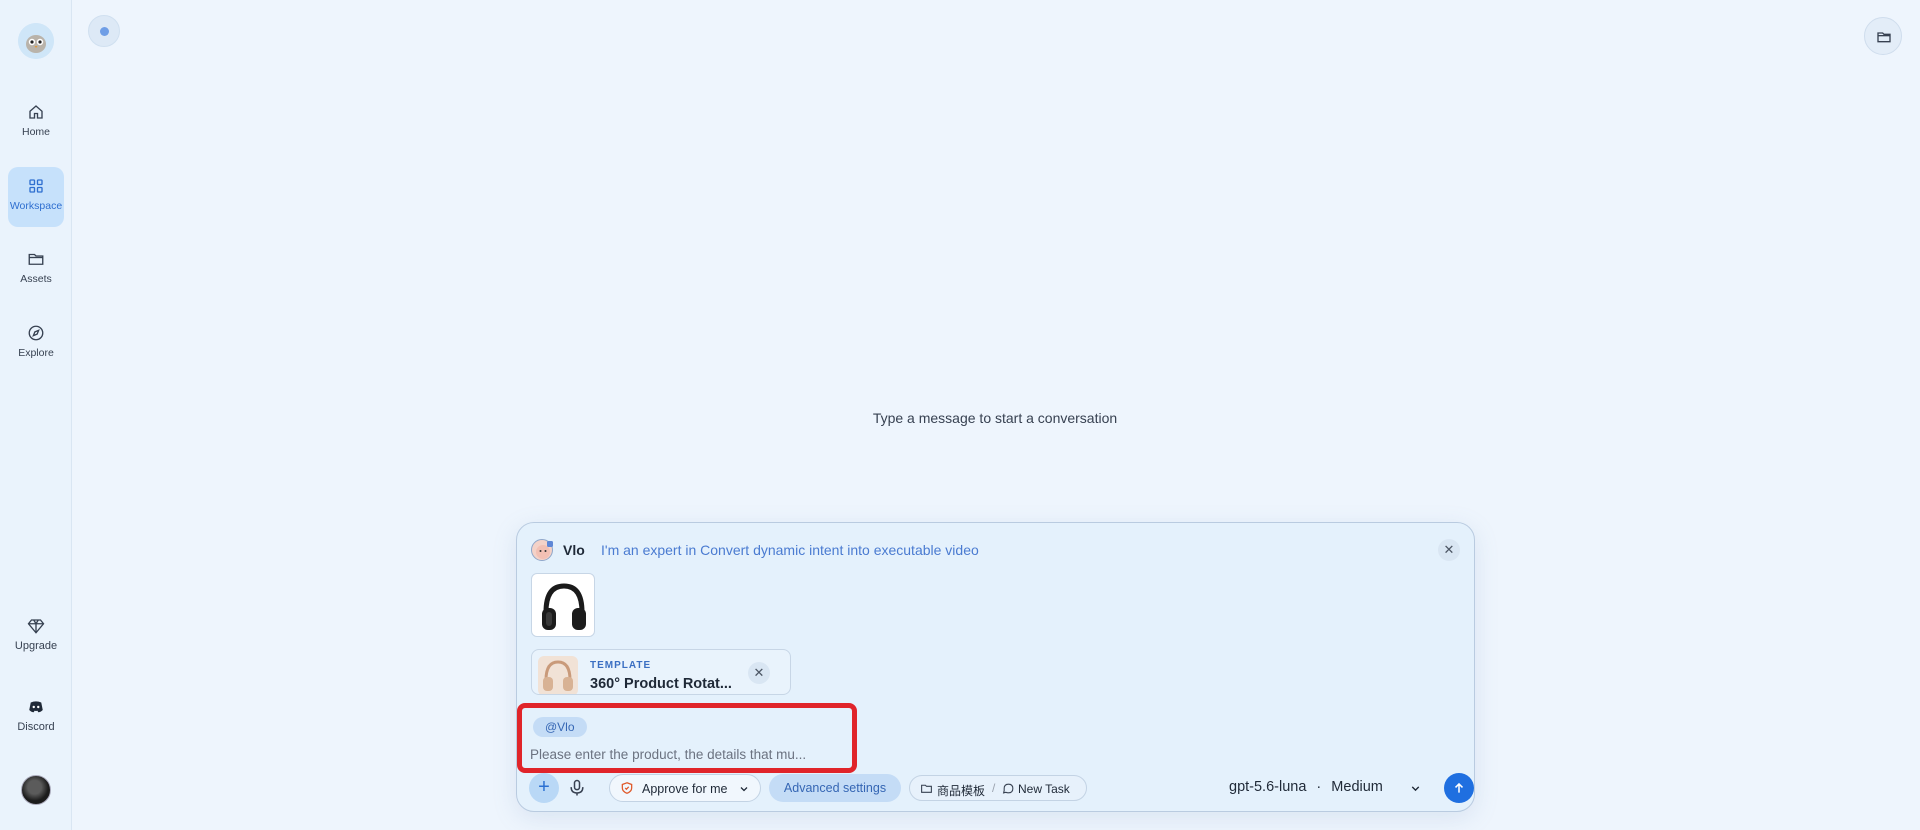 This screenshot has height=830, width=1920. Describe the element at coordinates (36, 333) in the screenshot. I see `compass-icon` at that location.